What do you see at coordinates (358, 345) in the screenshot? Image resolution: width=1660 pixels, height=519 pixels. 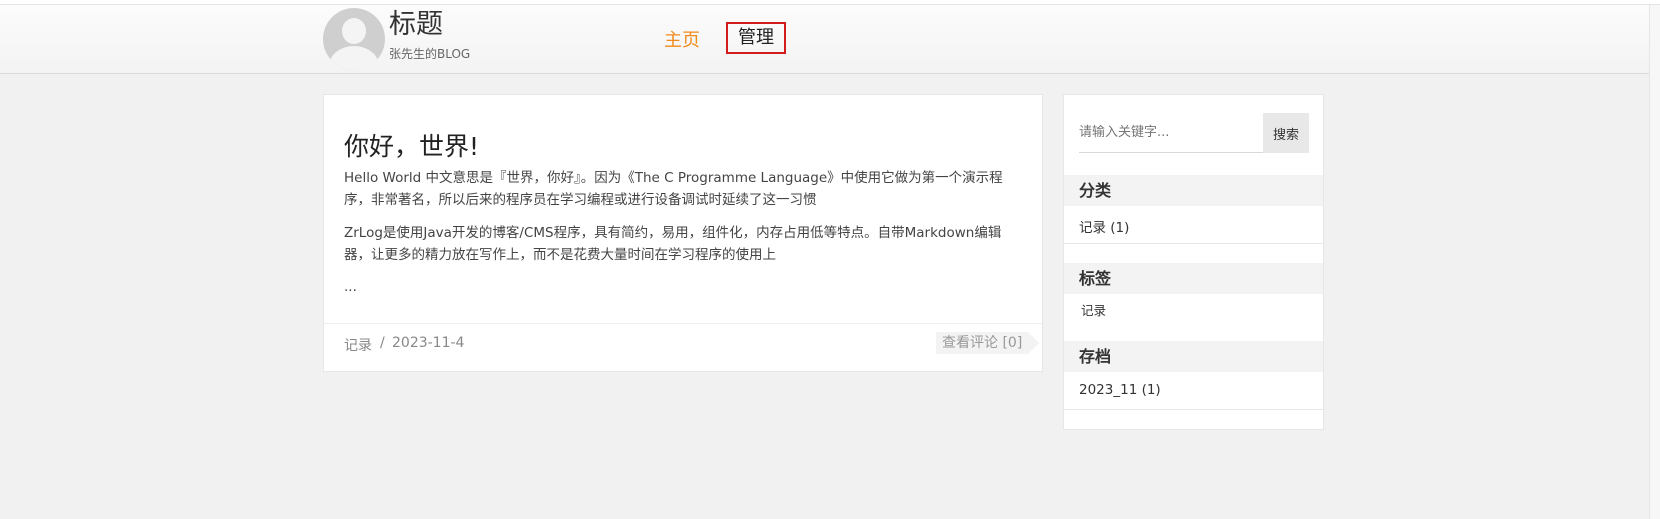 I see `post-category-link: 记录` at bounding box center [358, 345].